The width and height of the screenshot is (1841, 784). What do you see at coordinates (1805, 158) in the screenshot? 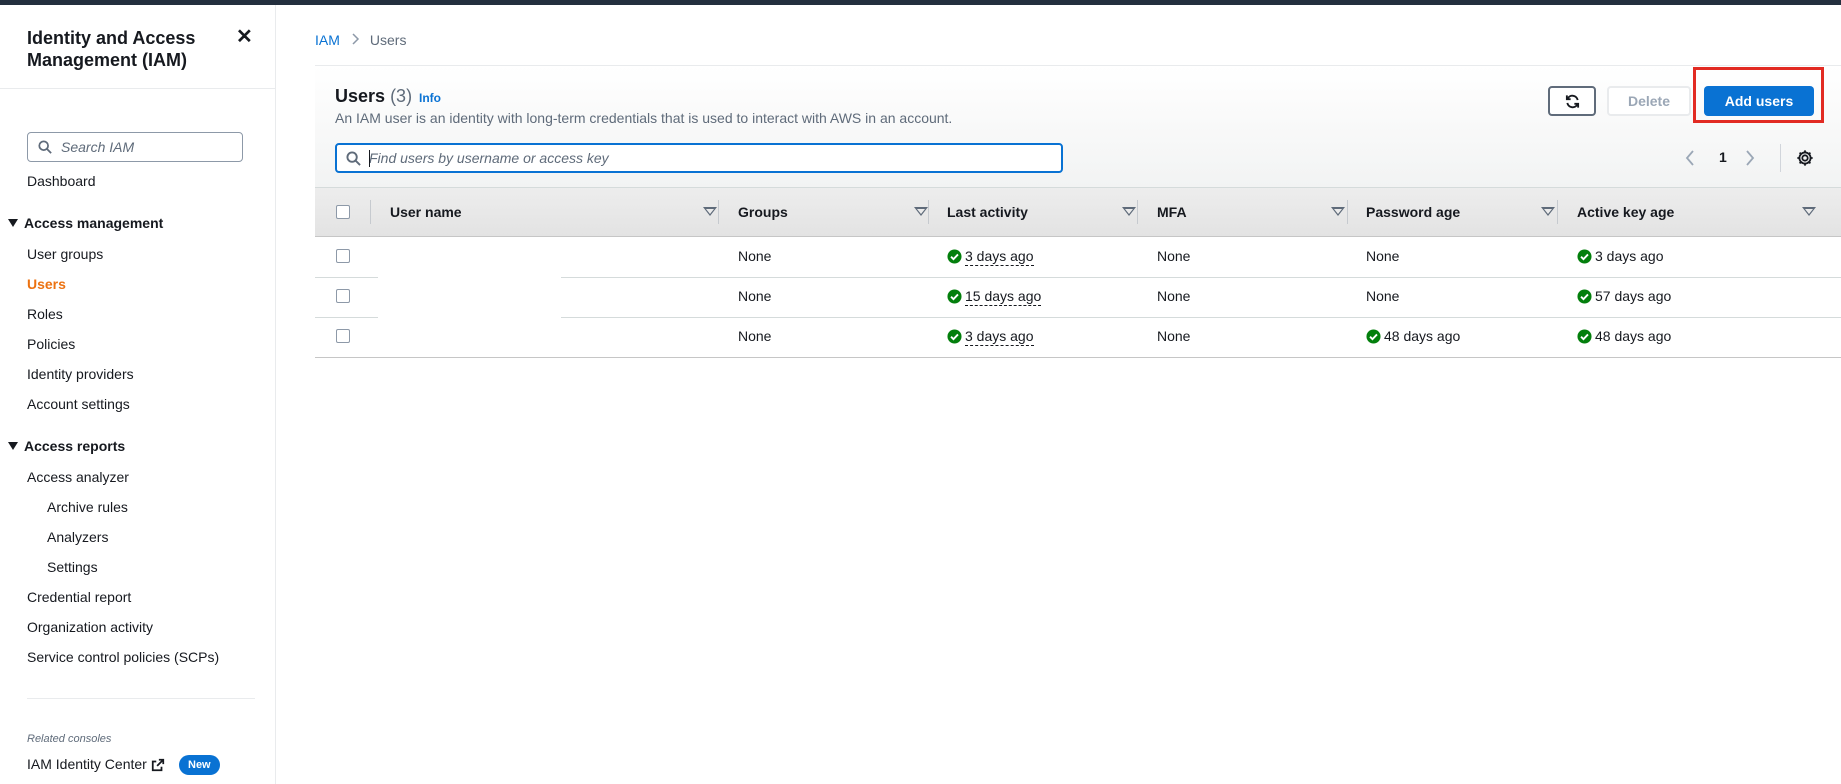
I see `gear-icon` at bounding box center [1805, 158].